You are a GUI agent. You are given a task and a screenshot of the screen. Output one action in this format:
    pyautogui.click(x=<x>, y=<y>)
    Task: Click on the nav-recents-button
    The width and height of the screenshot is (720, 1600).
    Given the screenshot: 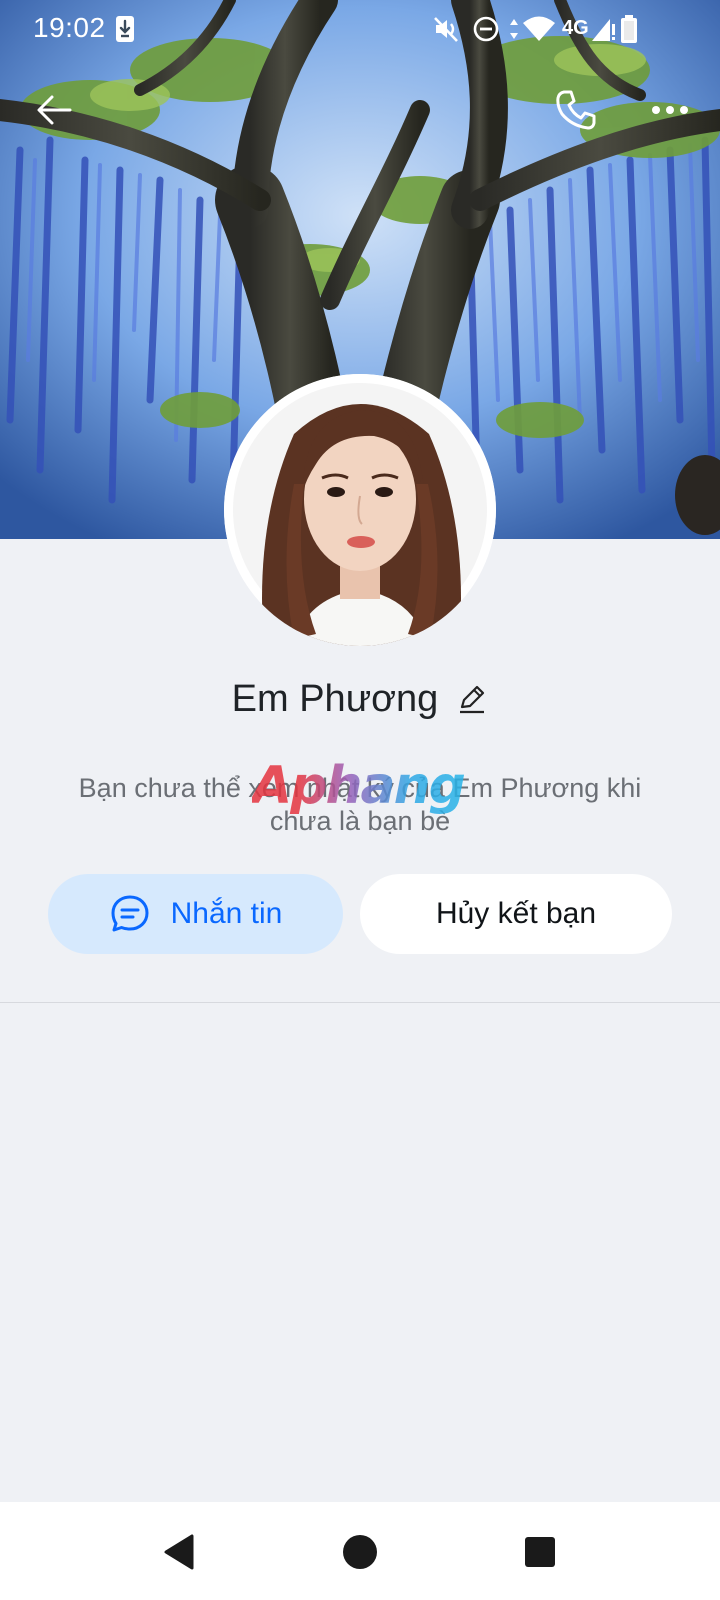 What is the action you would take?
    pyautogui.click(x=540, y=1552)
    